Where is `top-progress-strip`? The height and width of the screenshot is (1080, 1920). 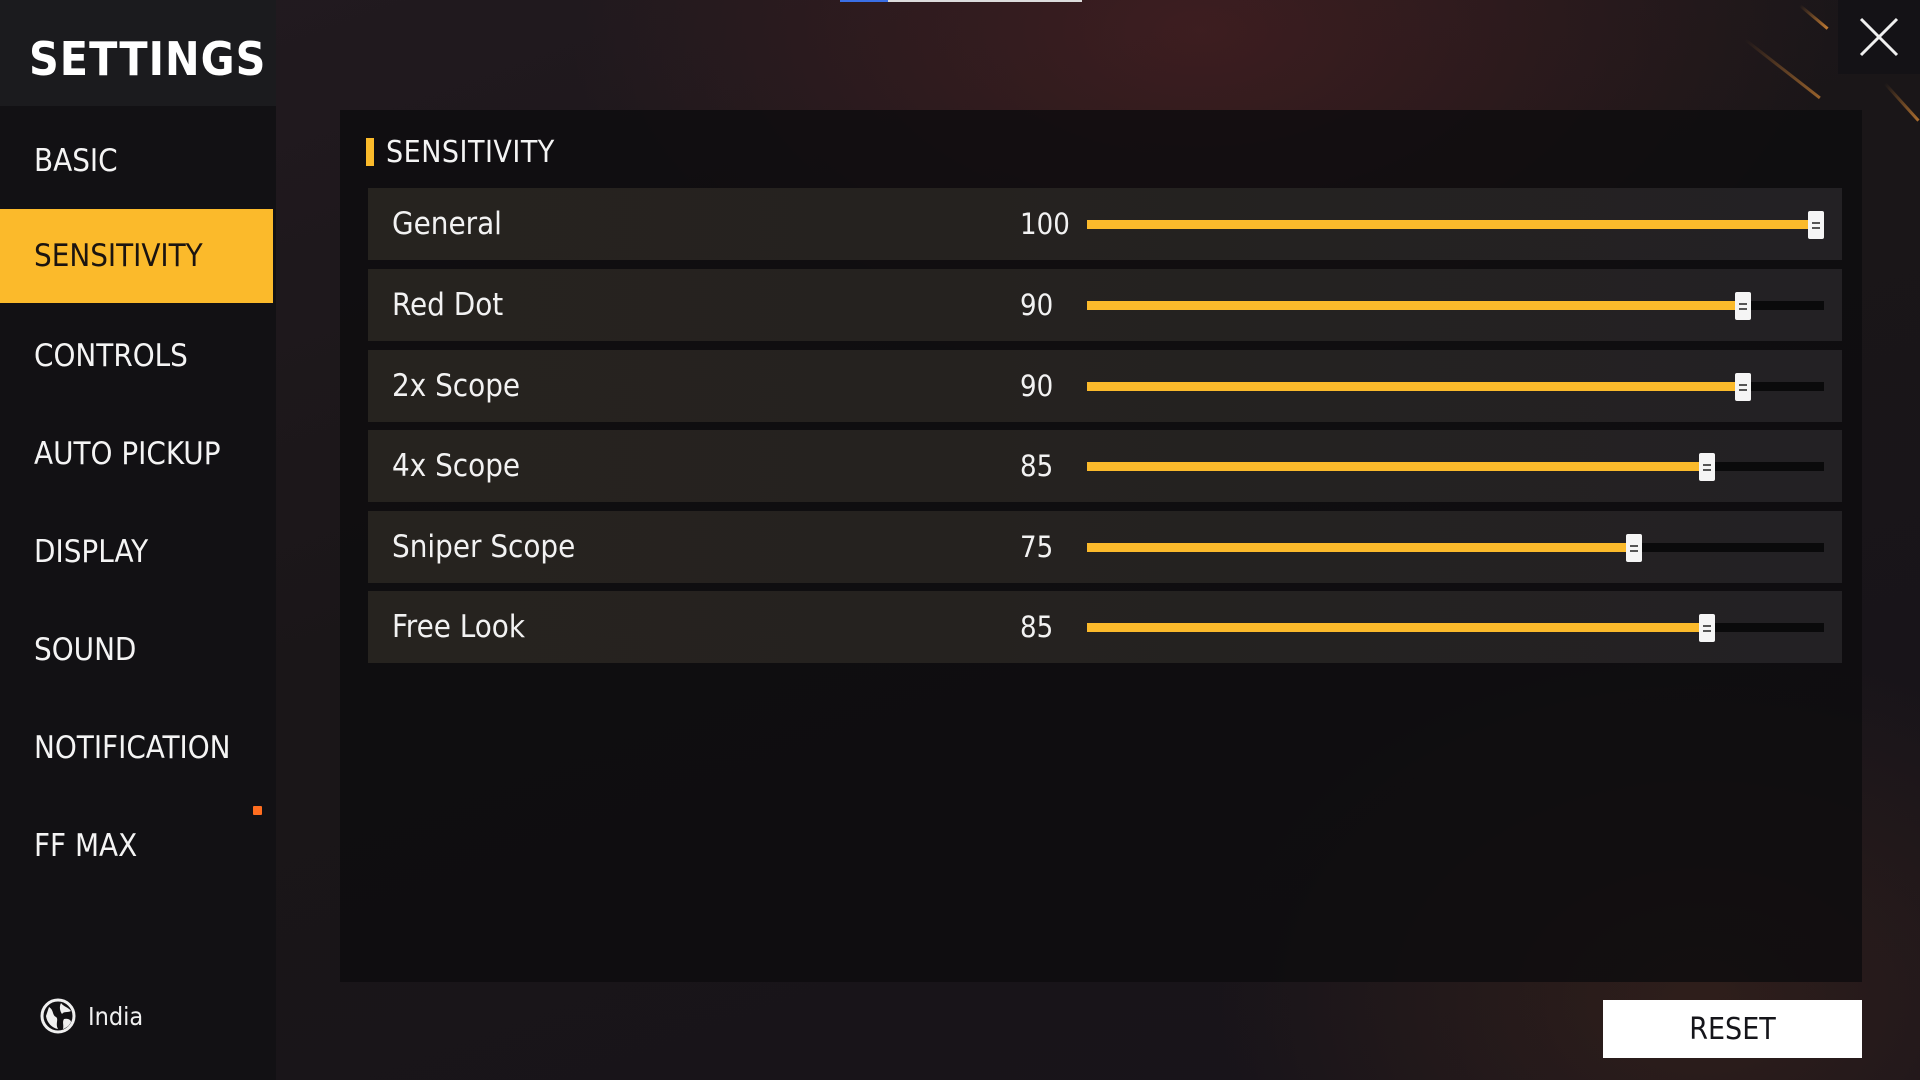 top-progress-strip is located at coordinates (961, 1).